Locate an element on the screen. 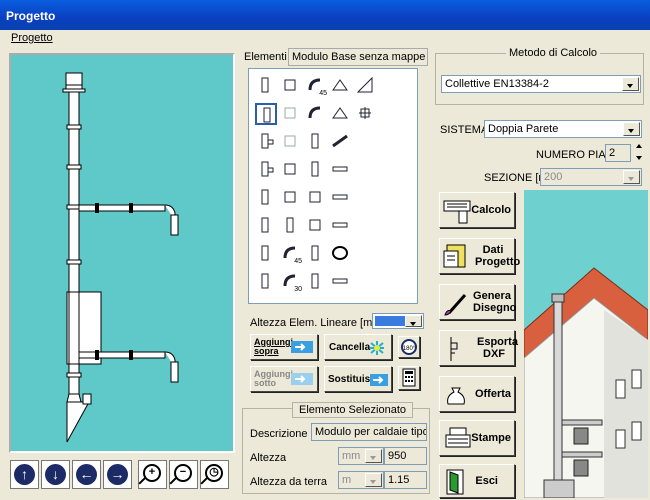 This screenshot has width=650, height=500. palette-item-square is located at coordinates (316, 226).